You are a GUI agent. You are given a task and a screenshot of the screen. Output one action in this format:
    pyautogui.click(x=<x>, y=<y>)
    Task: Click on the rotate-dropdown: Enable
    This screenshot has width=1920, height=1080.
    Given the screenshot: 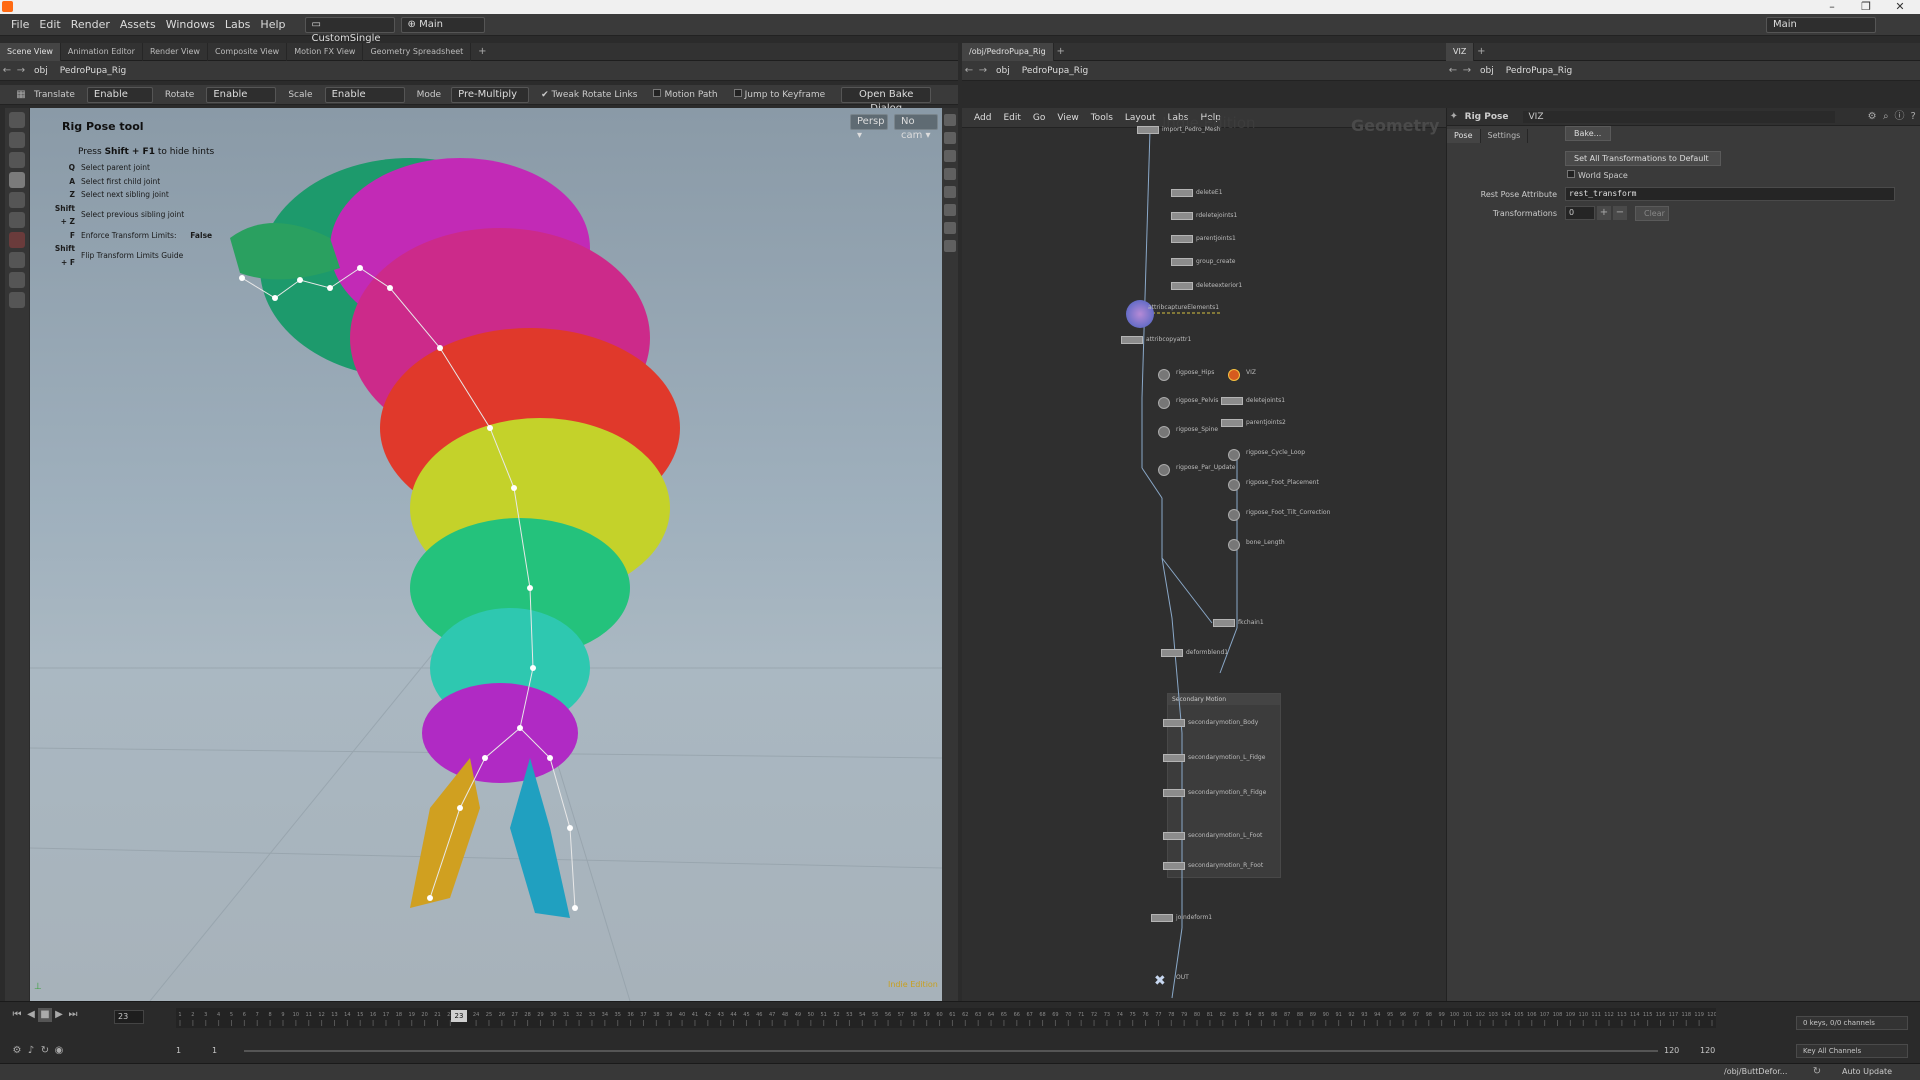 What is the action you would take?
    pyautogui.click(x=241, y=94)
    